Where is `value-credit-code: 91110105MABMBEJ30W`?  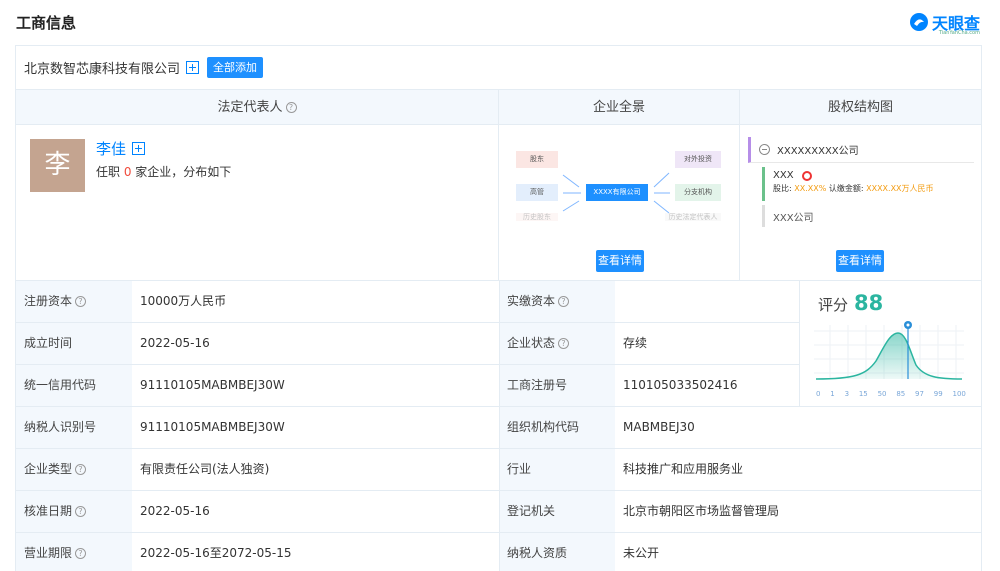
value-credit-code: 91110105MABMBEJ30W is located at coordinates (212, 385).